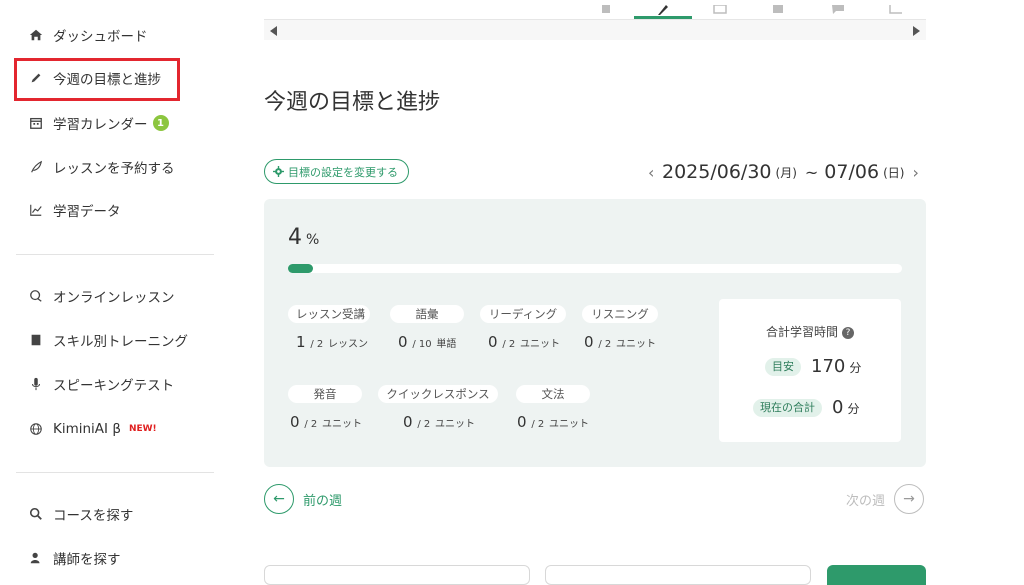 Image resolution: width=1024 pixels, height=585 pixels. Describe the element at coordinates (36, 384) in the screenshot. I see `microphone-icon` at that location.